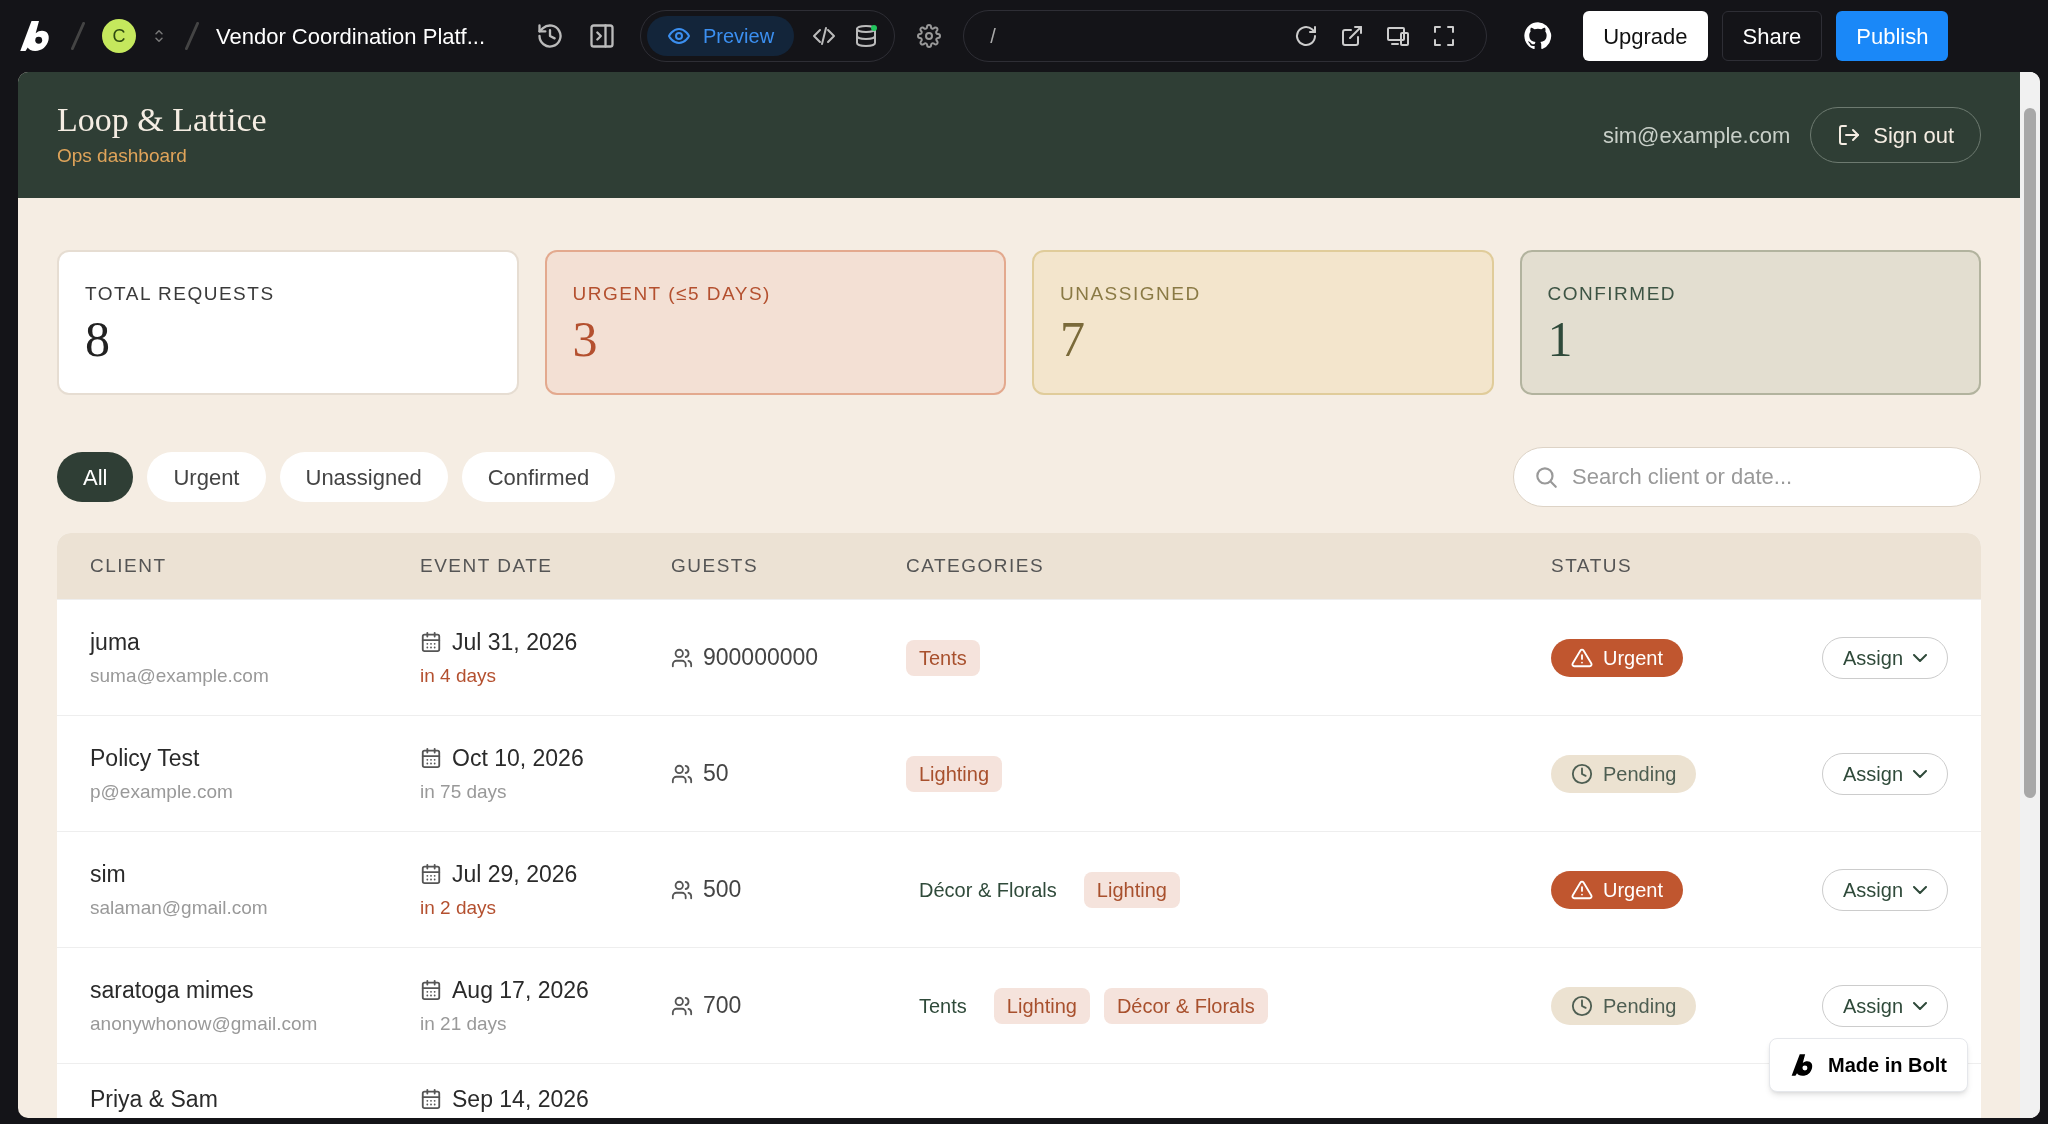  What do you see at coordinates (154, 1099) in the screenshot?
I see `client-name: Priya & Sam` at bounding box center [154, 1099].